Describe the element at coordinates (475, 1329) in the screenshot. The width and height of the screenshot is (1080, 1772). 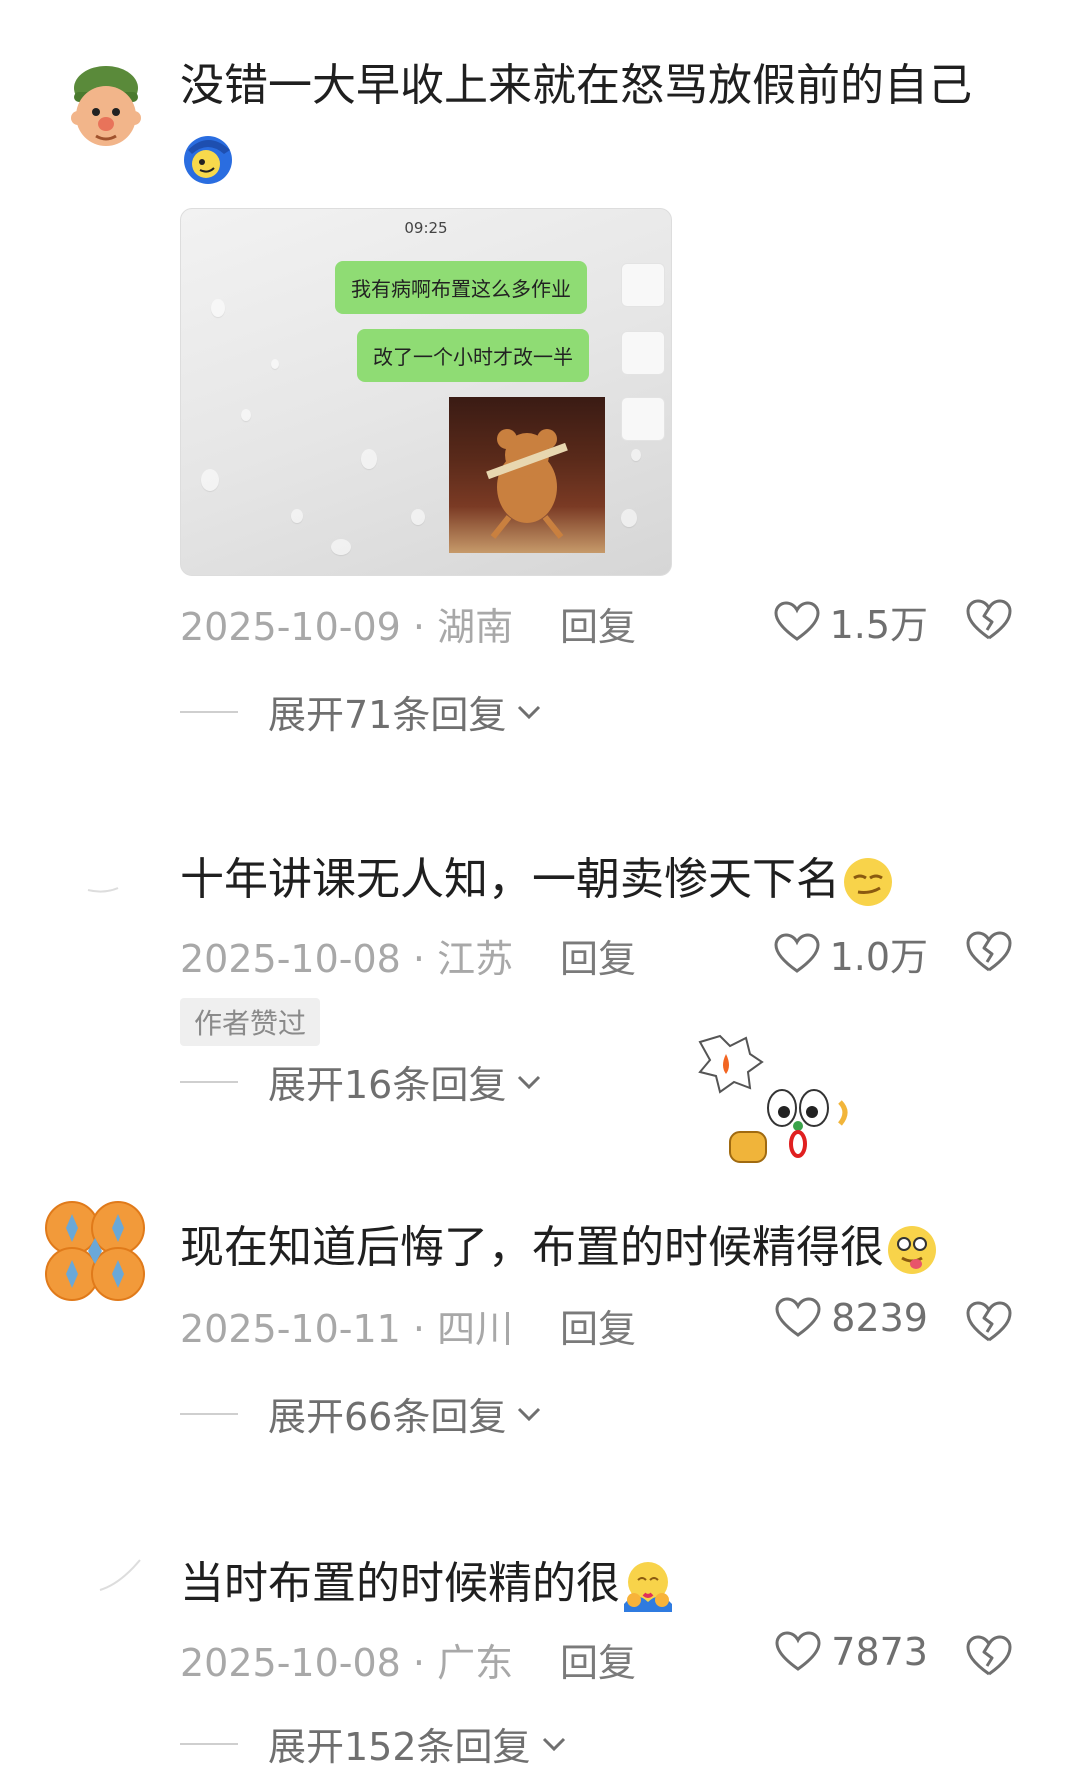
I see `comment-region: 四川` at that location.